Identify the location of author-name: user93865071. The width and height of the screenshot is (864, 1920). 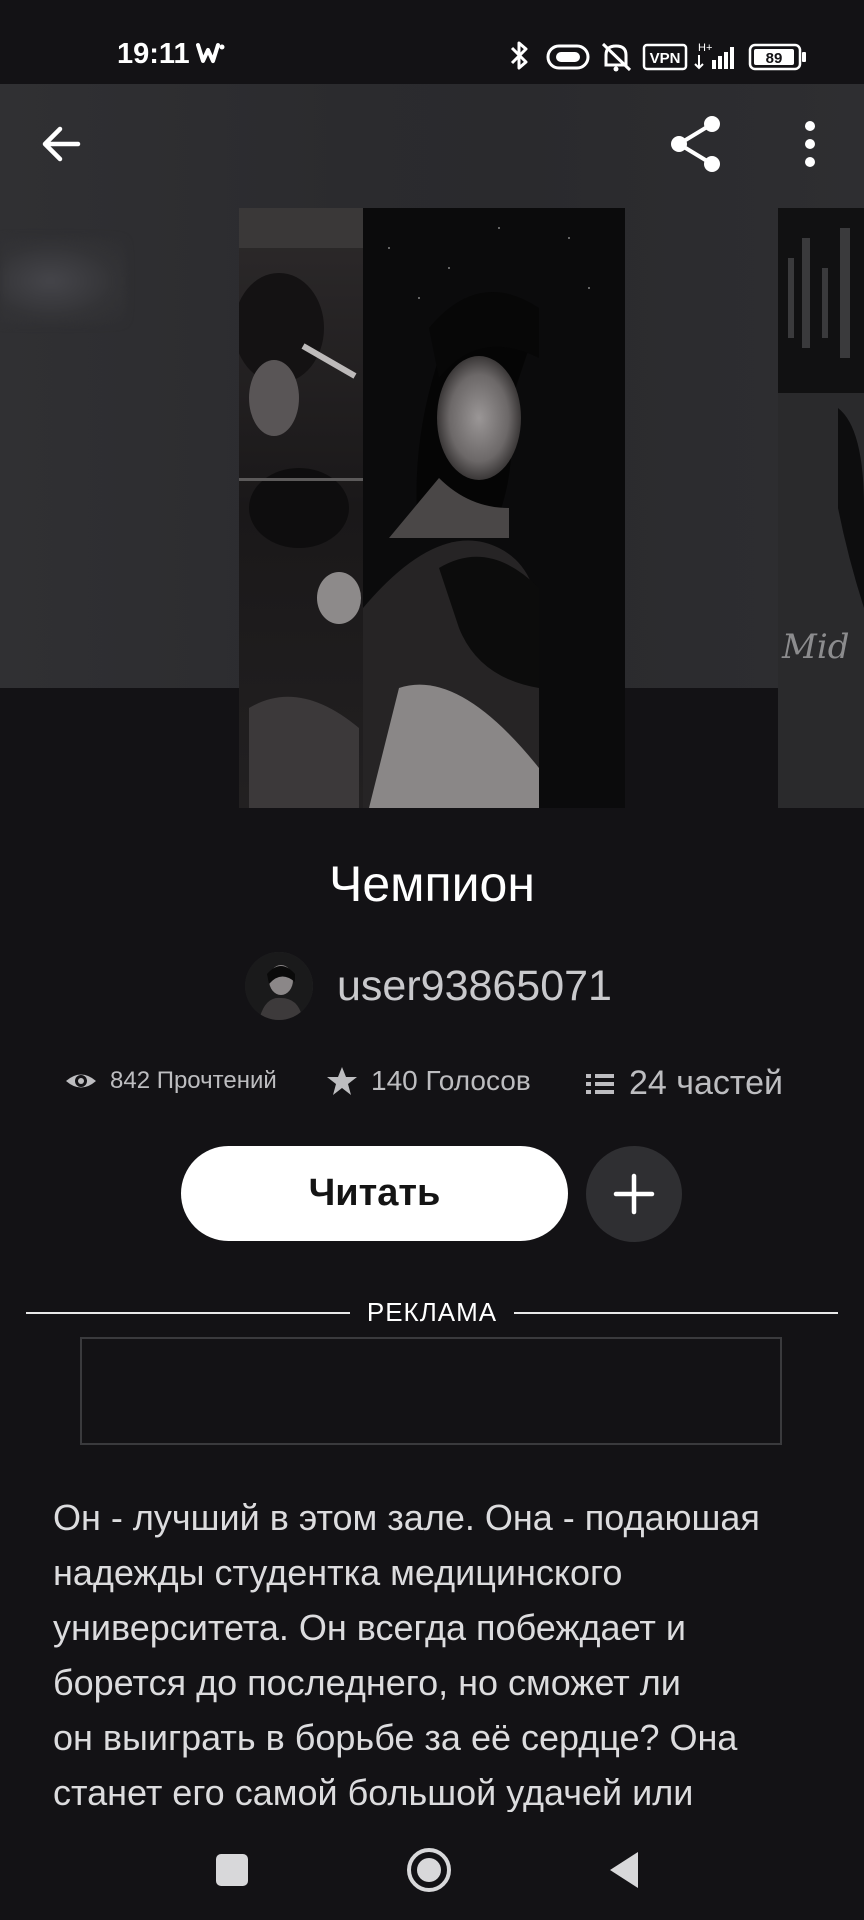
(474, 985).